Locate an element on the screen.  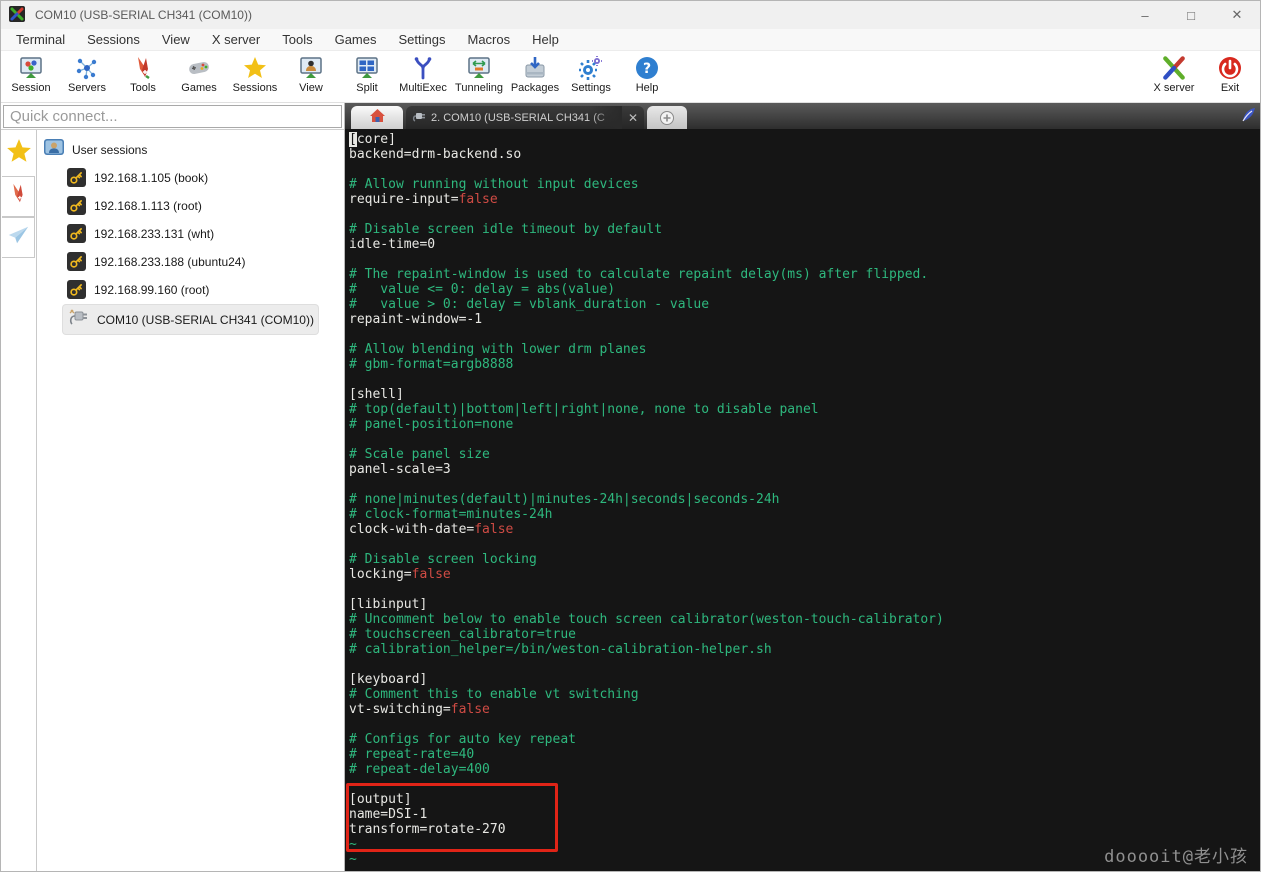
new-tab-button is located at coordinates (667, 117).